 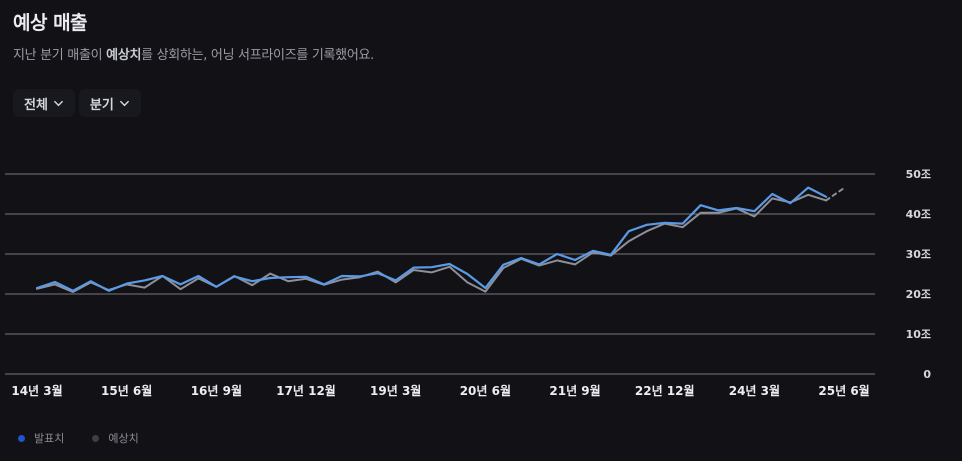 What do you see at coordinates (574, 390) in the screenshot?
I see `x-tick-label: 21년 9월` at bounding box center [574, 390].